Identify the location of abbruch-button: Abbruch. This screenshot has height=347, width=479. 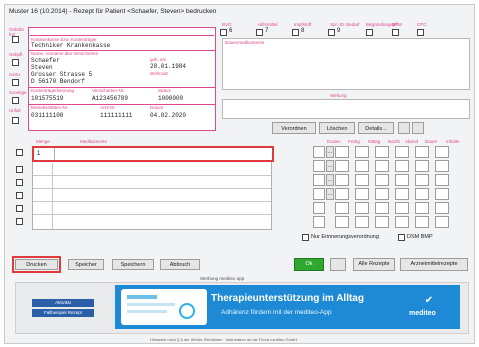
(180, 264).